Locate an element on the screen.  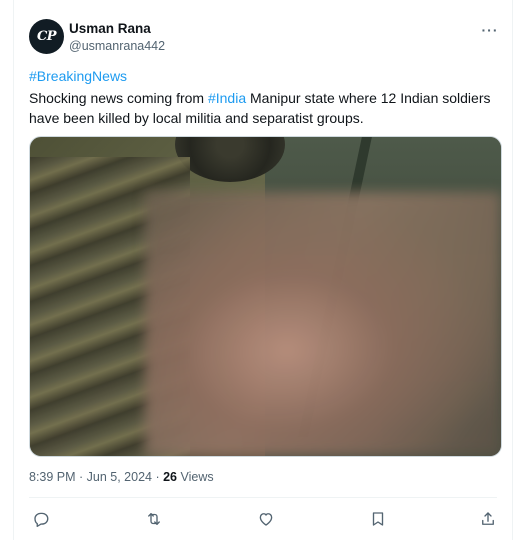
tweet-time: 8:39 PM · Jun 5, 2024 · is located at coordinates (96, 477).